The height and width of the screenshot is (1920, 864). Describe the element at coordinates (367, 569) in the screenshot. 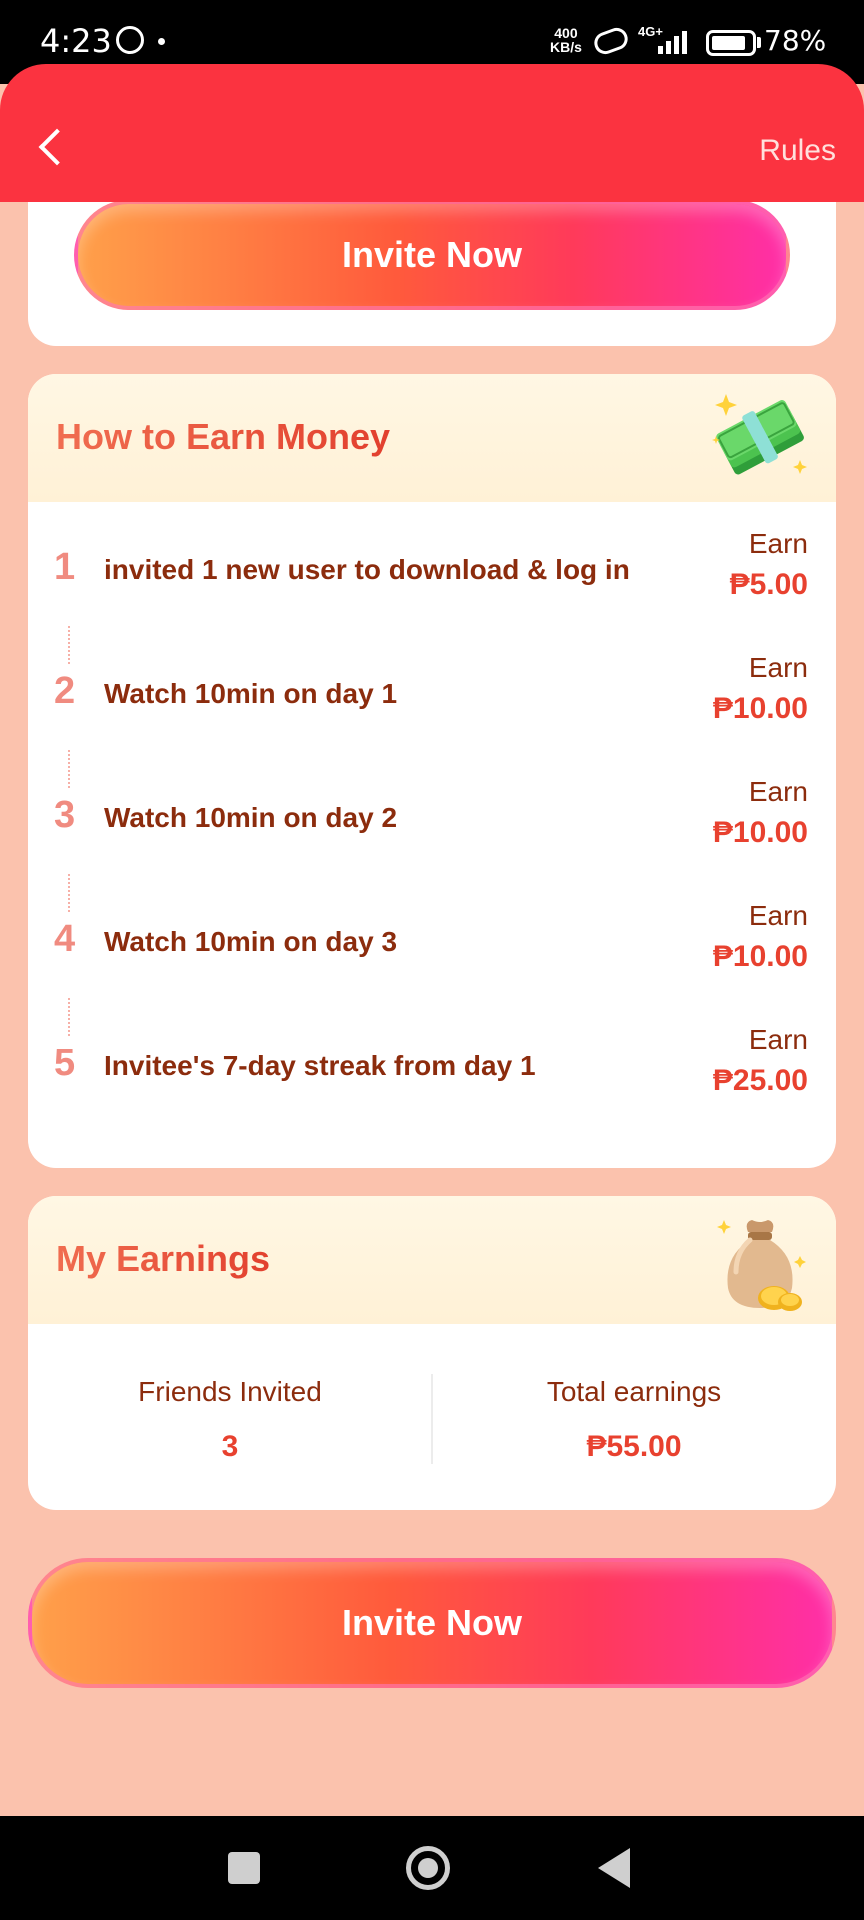

I see `step-description: invited 1 new user to download & log in` at that location.